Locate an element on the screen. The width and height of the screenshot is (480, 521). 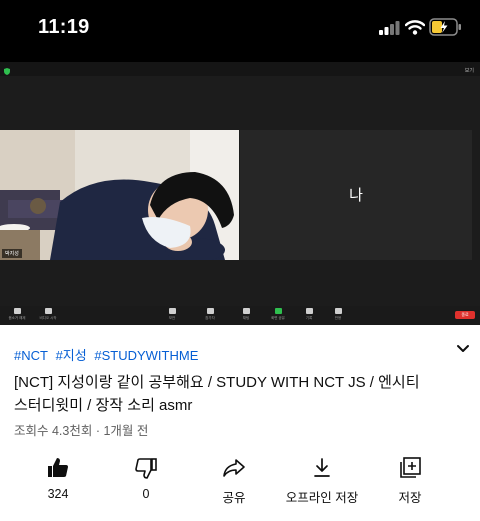
thumbs-down-icon is located at coordinates (146, 468).